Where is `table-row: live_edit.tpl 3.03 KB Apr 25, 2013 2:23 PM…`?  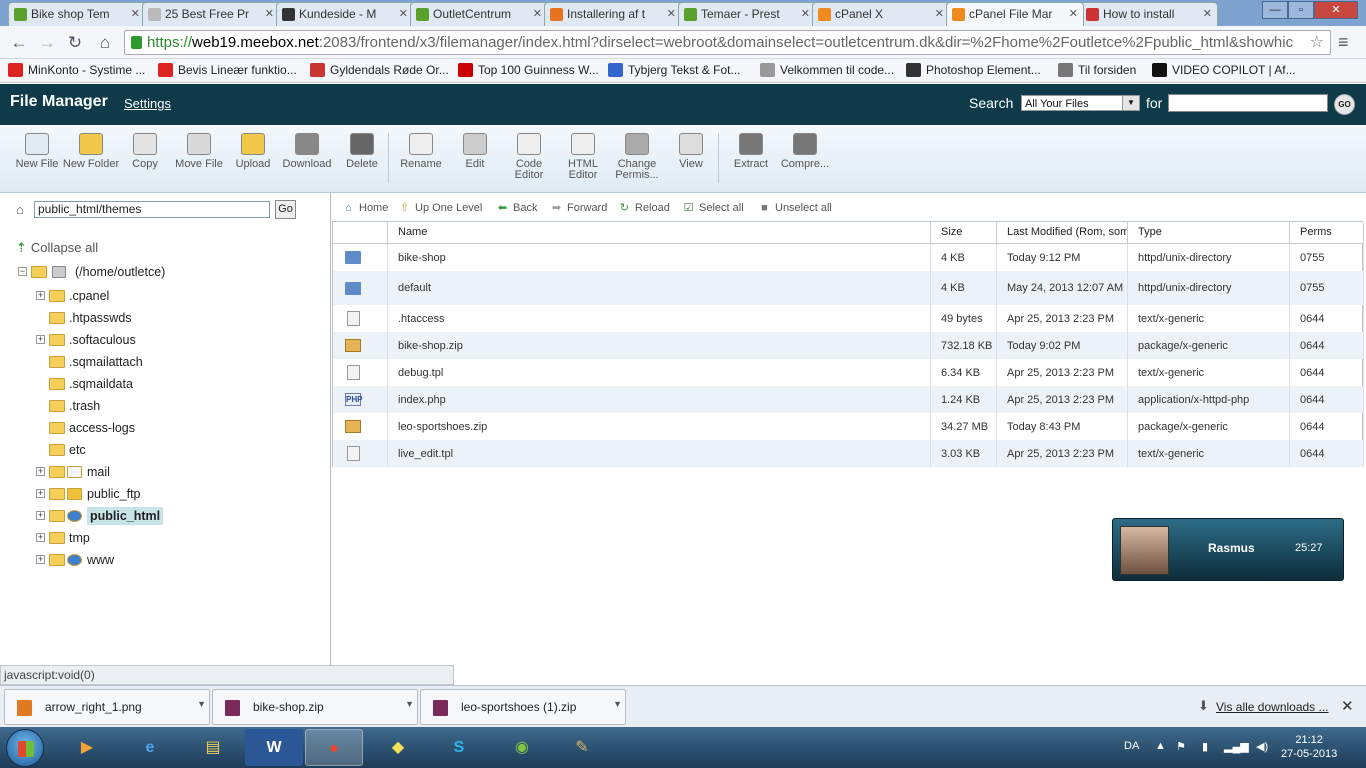
table-row: live_edit.tpl 3.03 KB Apr 25, 2013 2:23 PM… is located at coordinates (848, 453).